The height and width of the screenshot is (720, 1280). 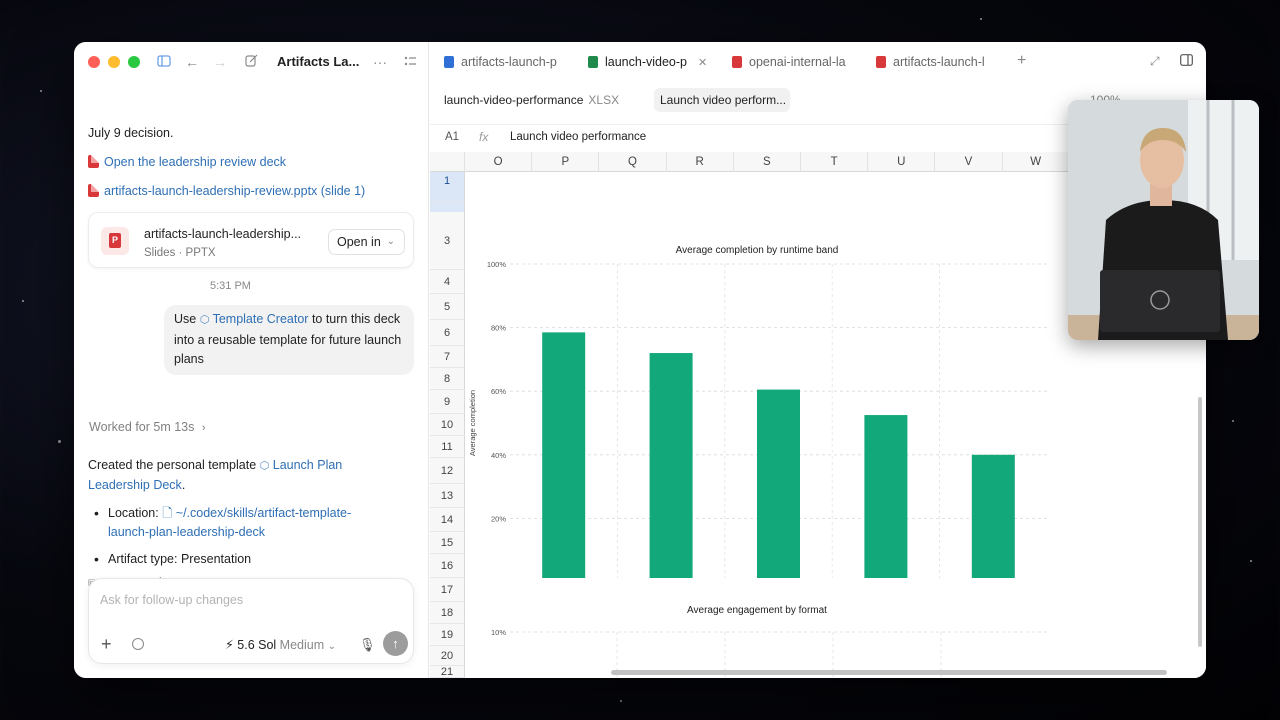 I want to click on presenter-video, so click(x=1163, y=220).